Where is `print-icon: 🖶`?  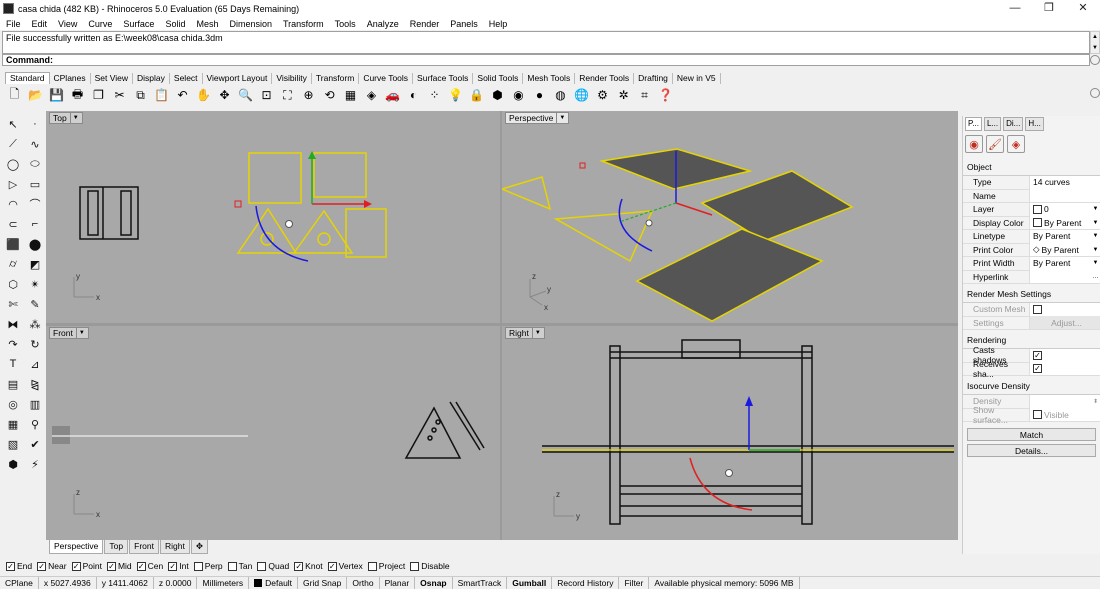
print-icon: 🖶 is located at coordinates (77, 95).